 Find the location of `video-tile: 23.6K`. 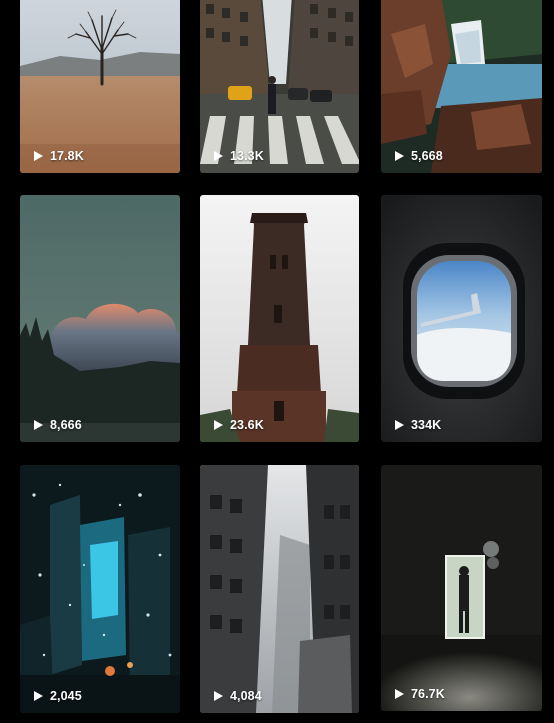

video-tile: 23.6K is located at coordinates (279, 318).